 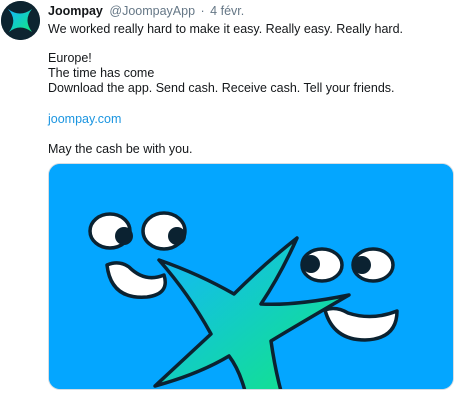 I want to click on tweet-header: Joompay @JoompayApp · 4 févr., so click(x=146, y=11).